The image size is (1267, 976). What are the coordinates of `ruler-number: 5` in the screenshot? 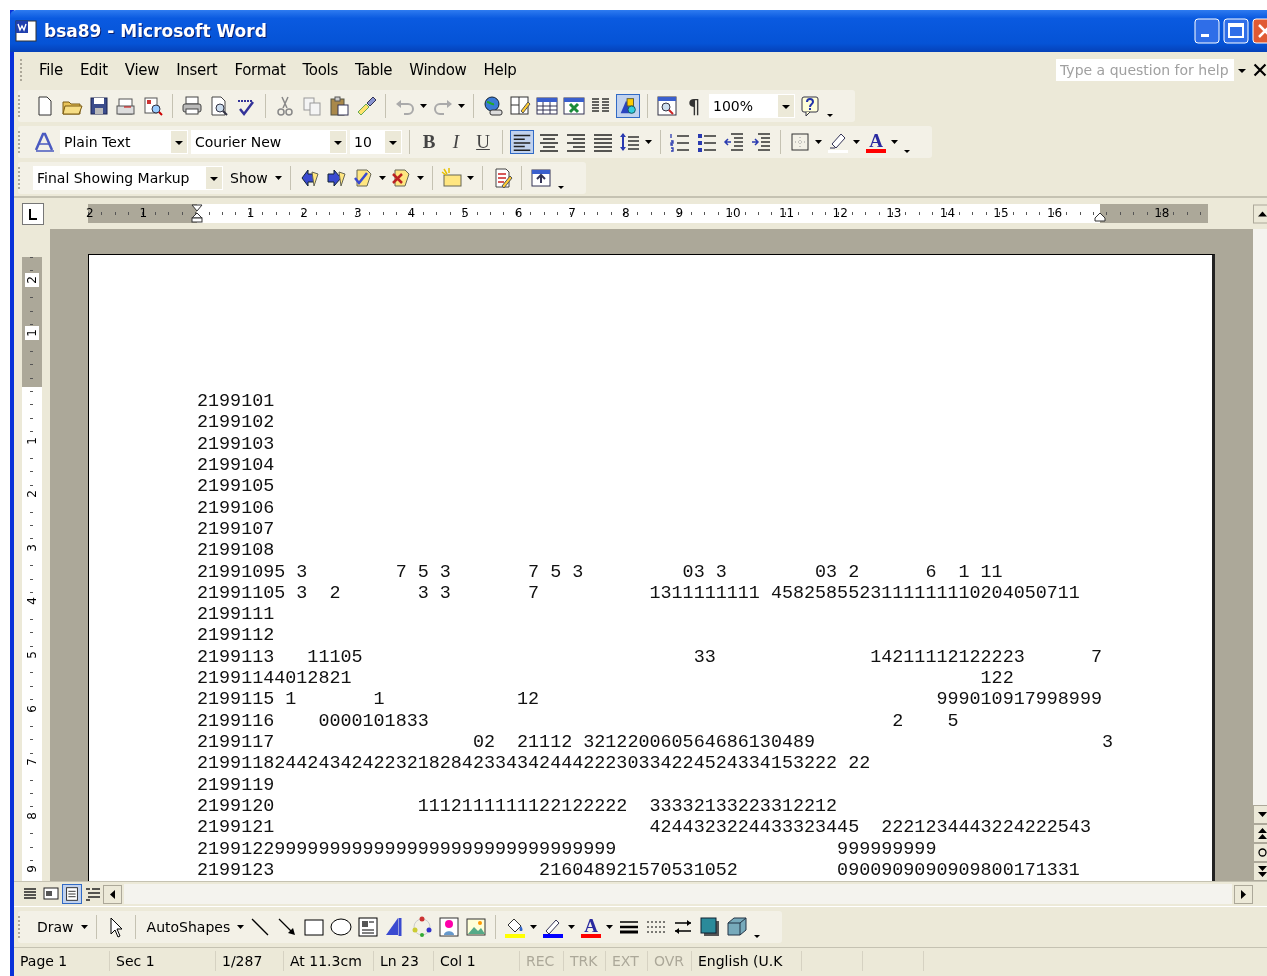 It's located at (465, 213).